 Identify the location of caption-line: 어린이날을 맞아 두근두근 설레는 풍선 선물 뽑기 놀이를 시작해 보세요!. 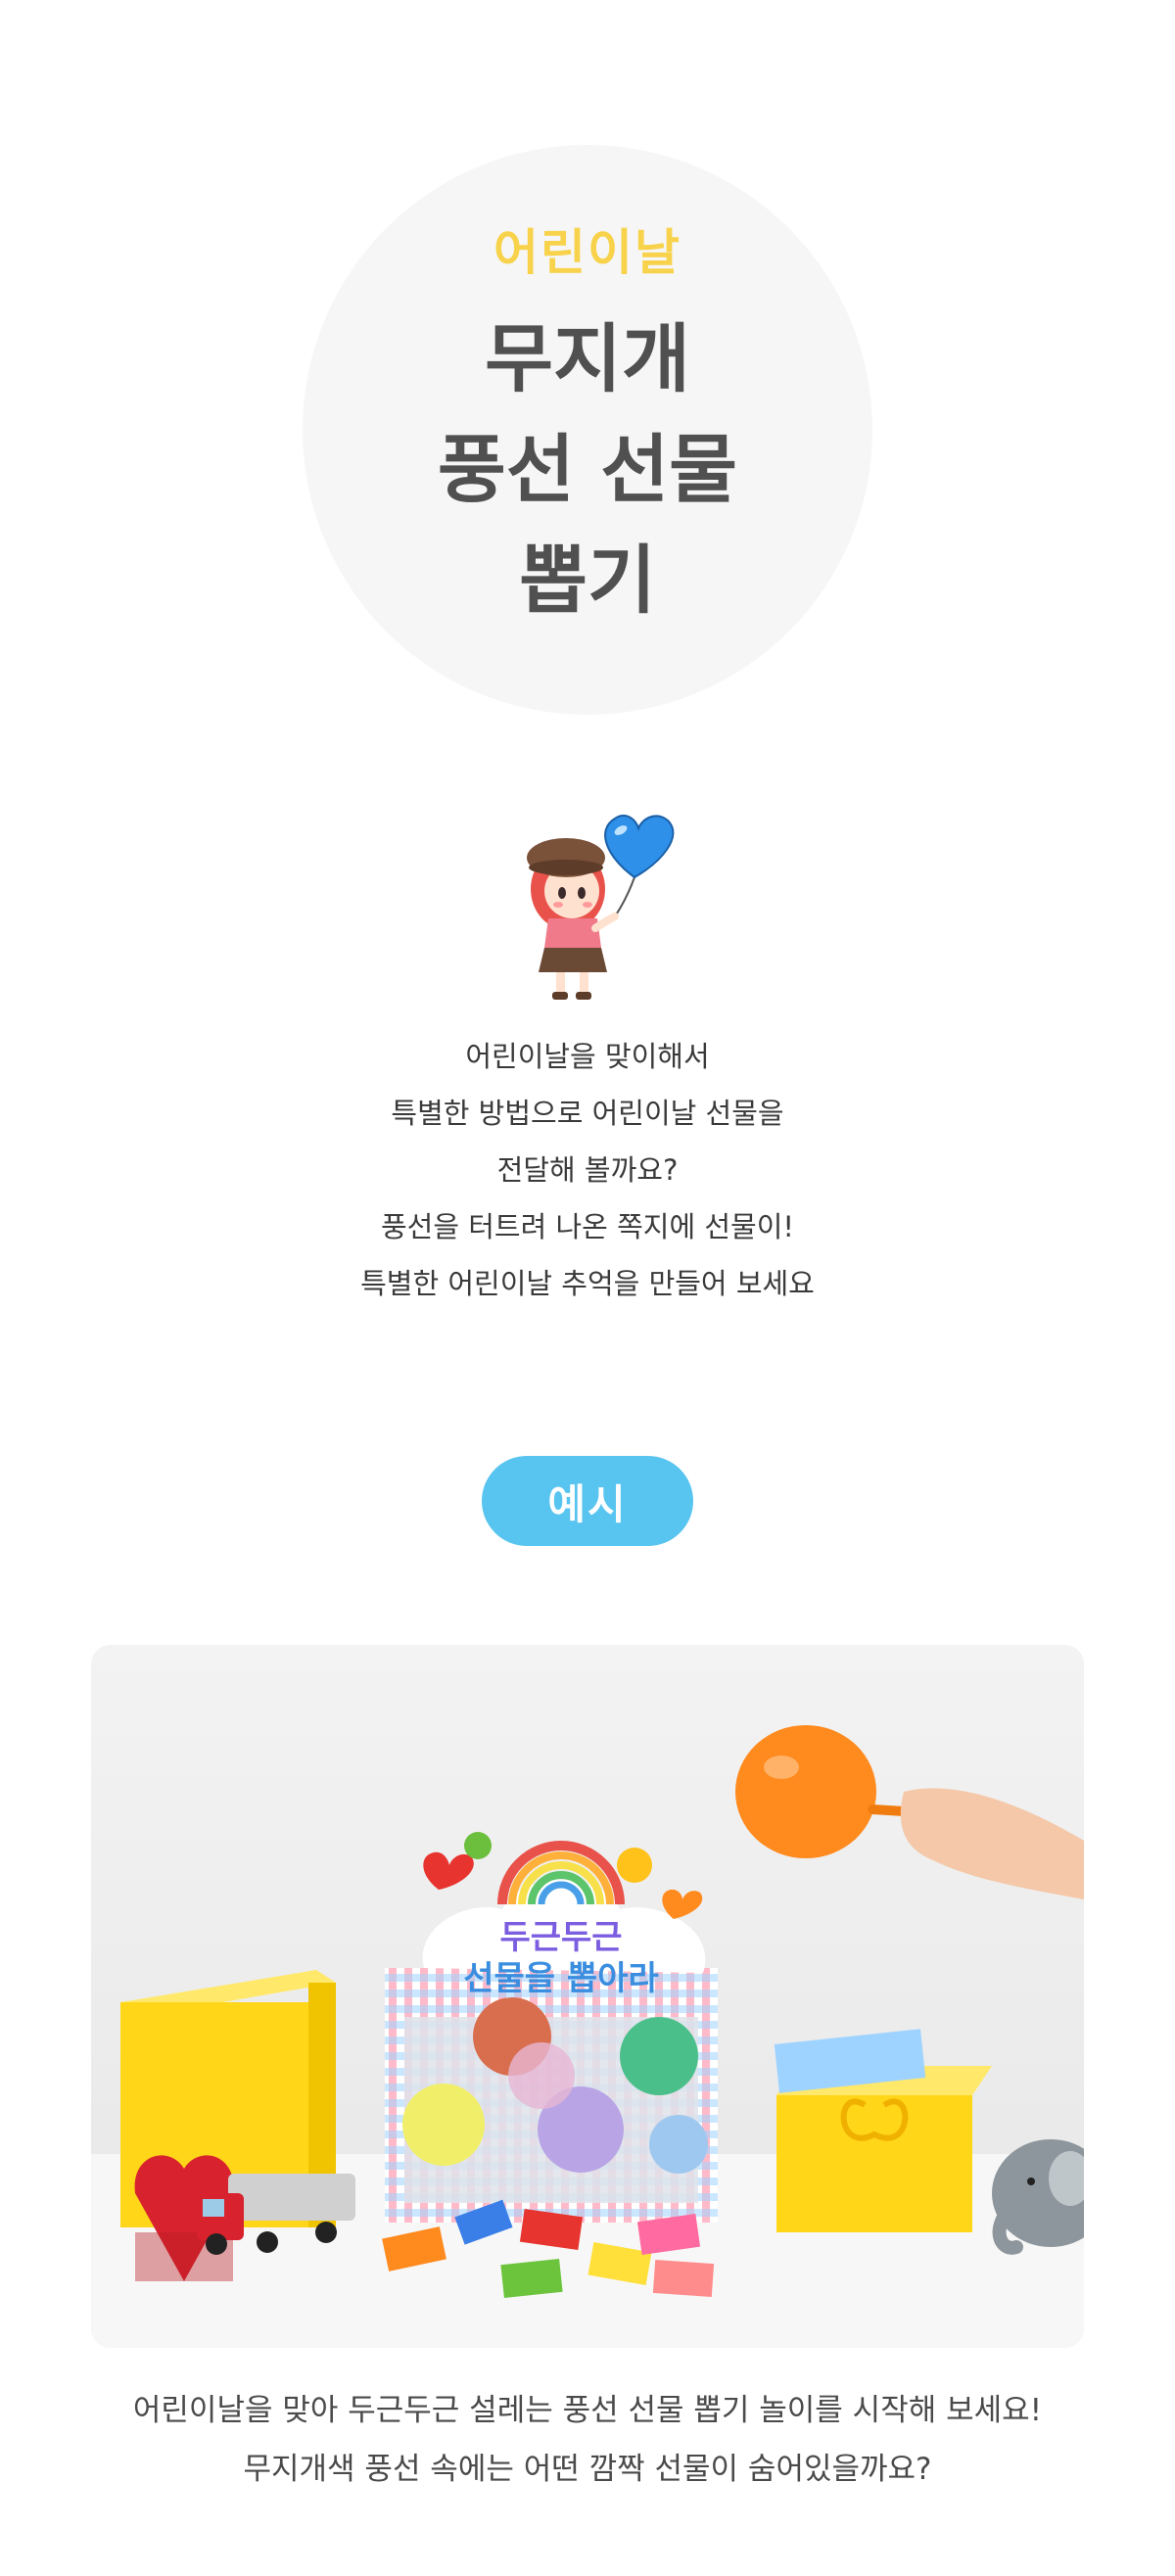
(587, 2410).